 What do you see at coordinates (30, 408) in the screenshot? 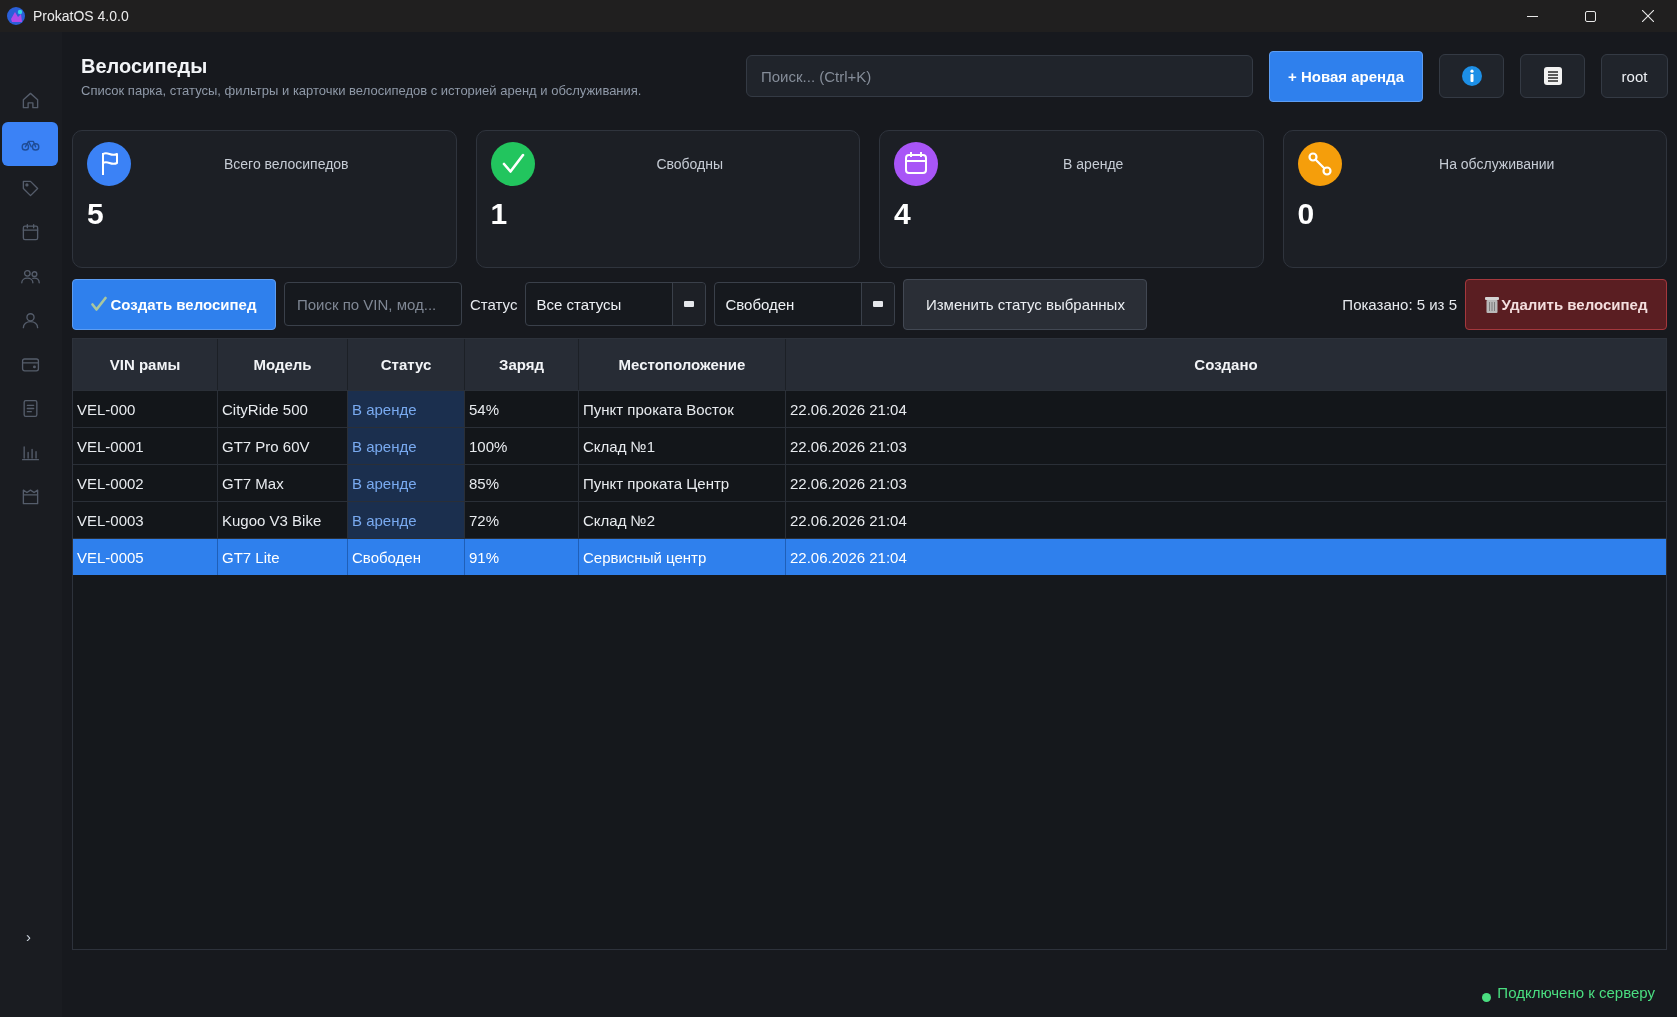
I see `document-icon` at bounding box center [30, 408].